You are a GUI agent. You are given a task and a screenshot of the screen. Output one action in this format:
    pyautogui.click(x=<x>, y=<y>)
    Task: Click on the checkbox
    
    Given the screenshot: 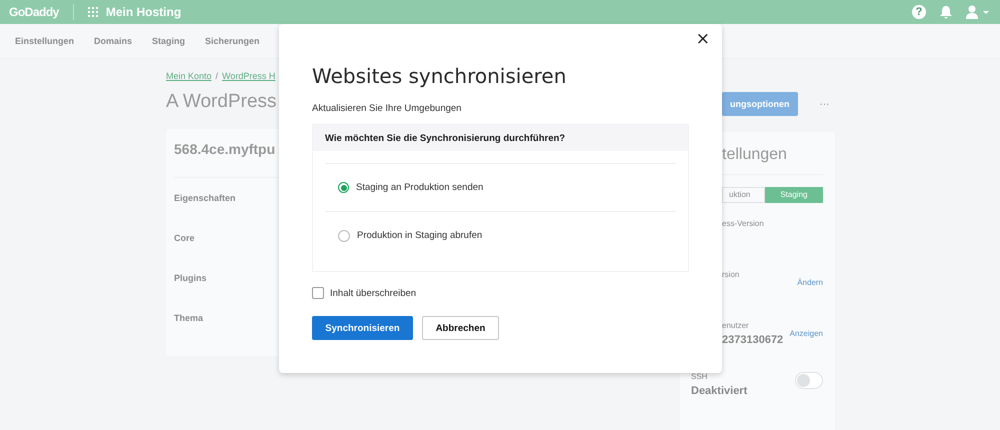 What is the action you would take?
    pyautogui.click(x=318, y=293)
    